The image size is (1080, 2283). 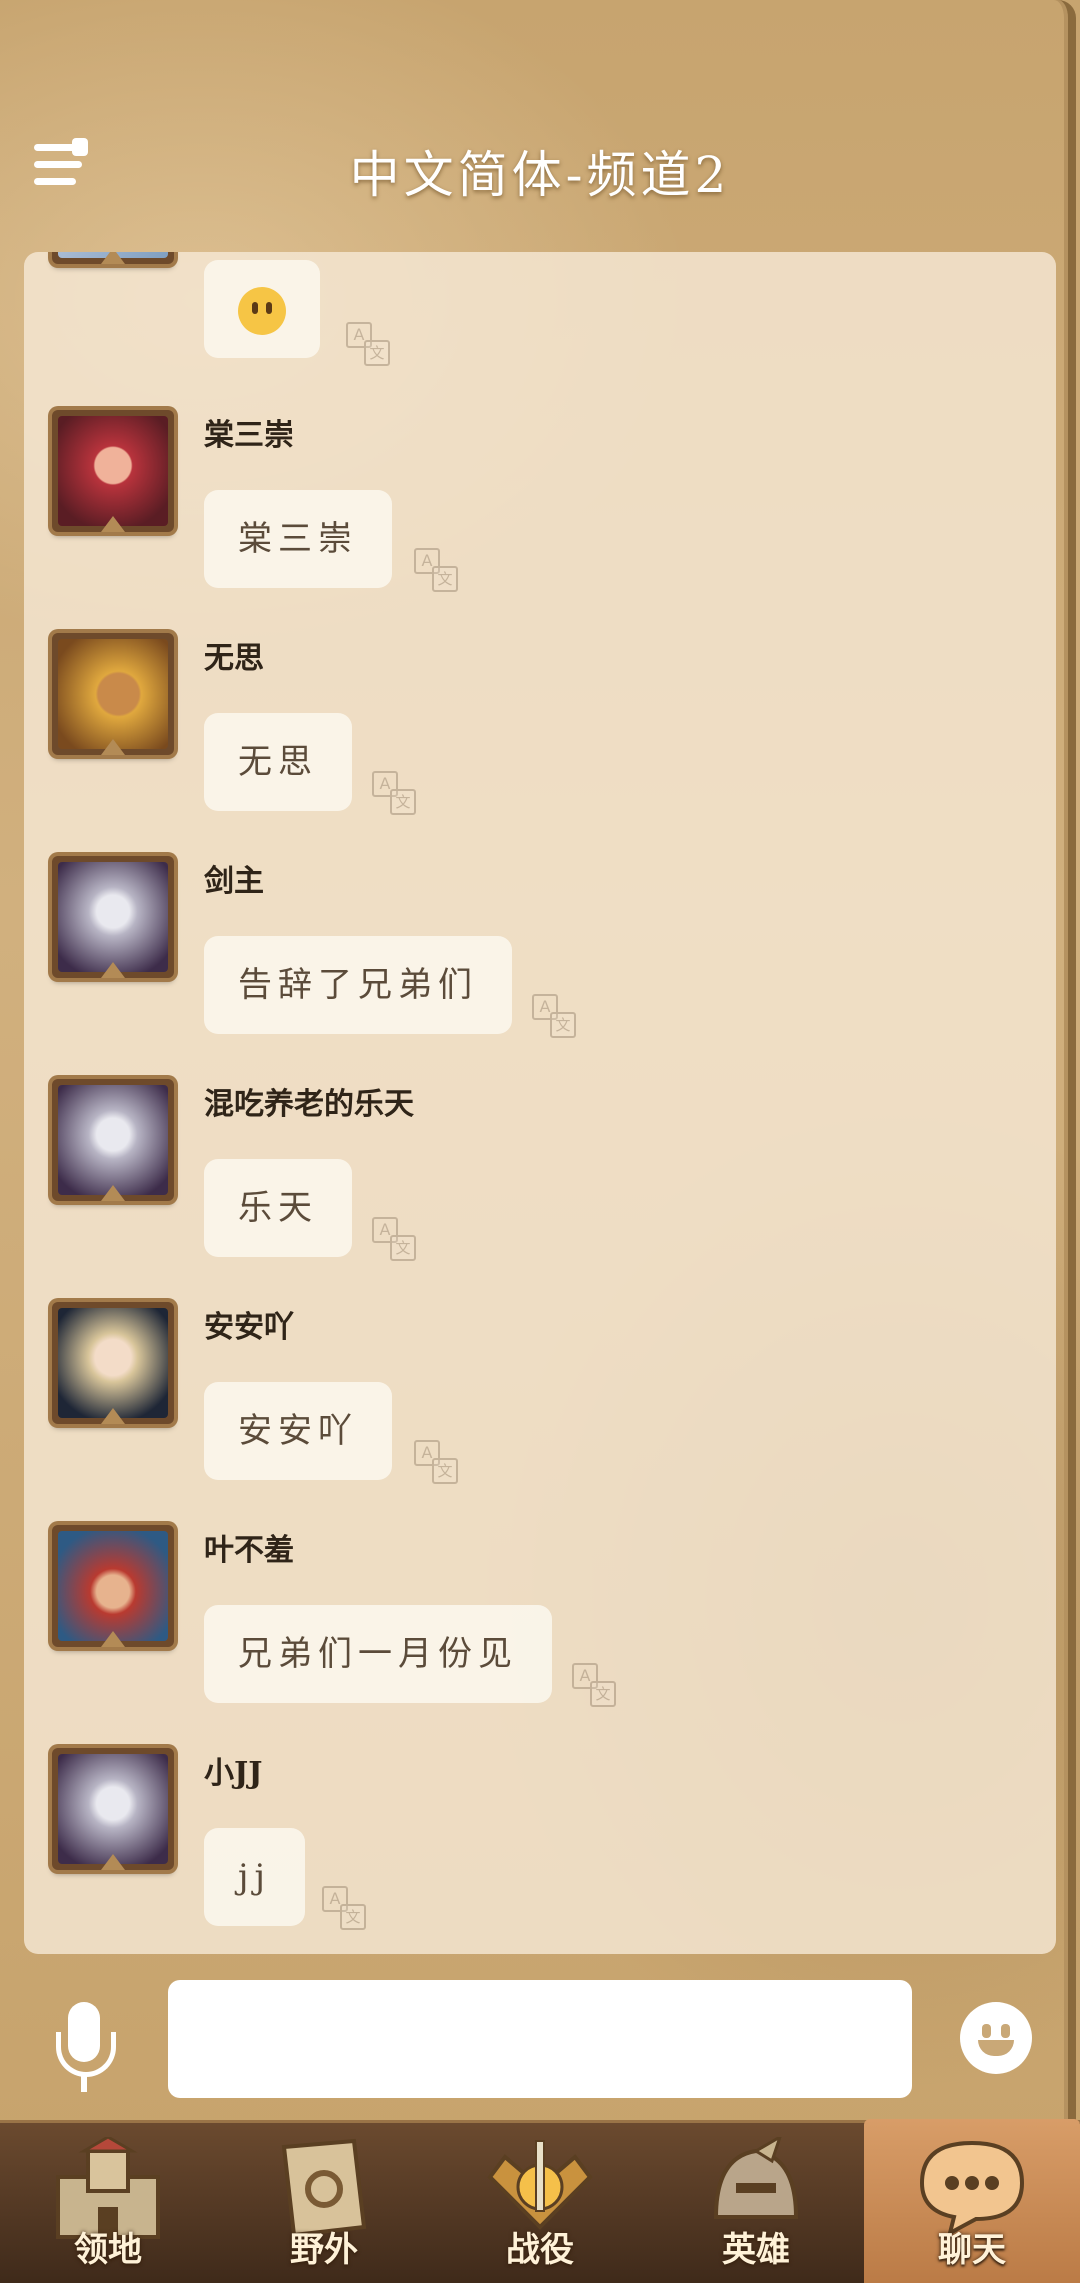 I want to click on chat-message: A文, so click(x=540, y=309).